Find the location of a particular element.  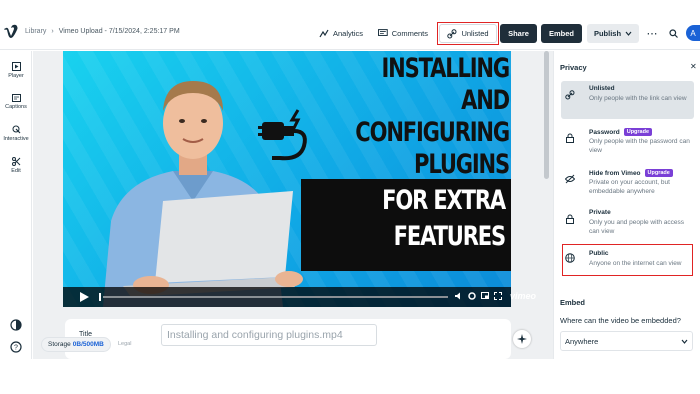

interactive-icon is located at coordinates (16, 129).